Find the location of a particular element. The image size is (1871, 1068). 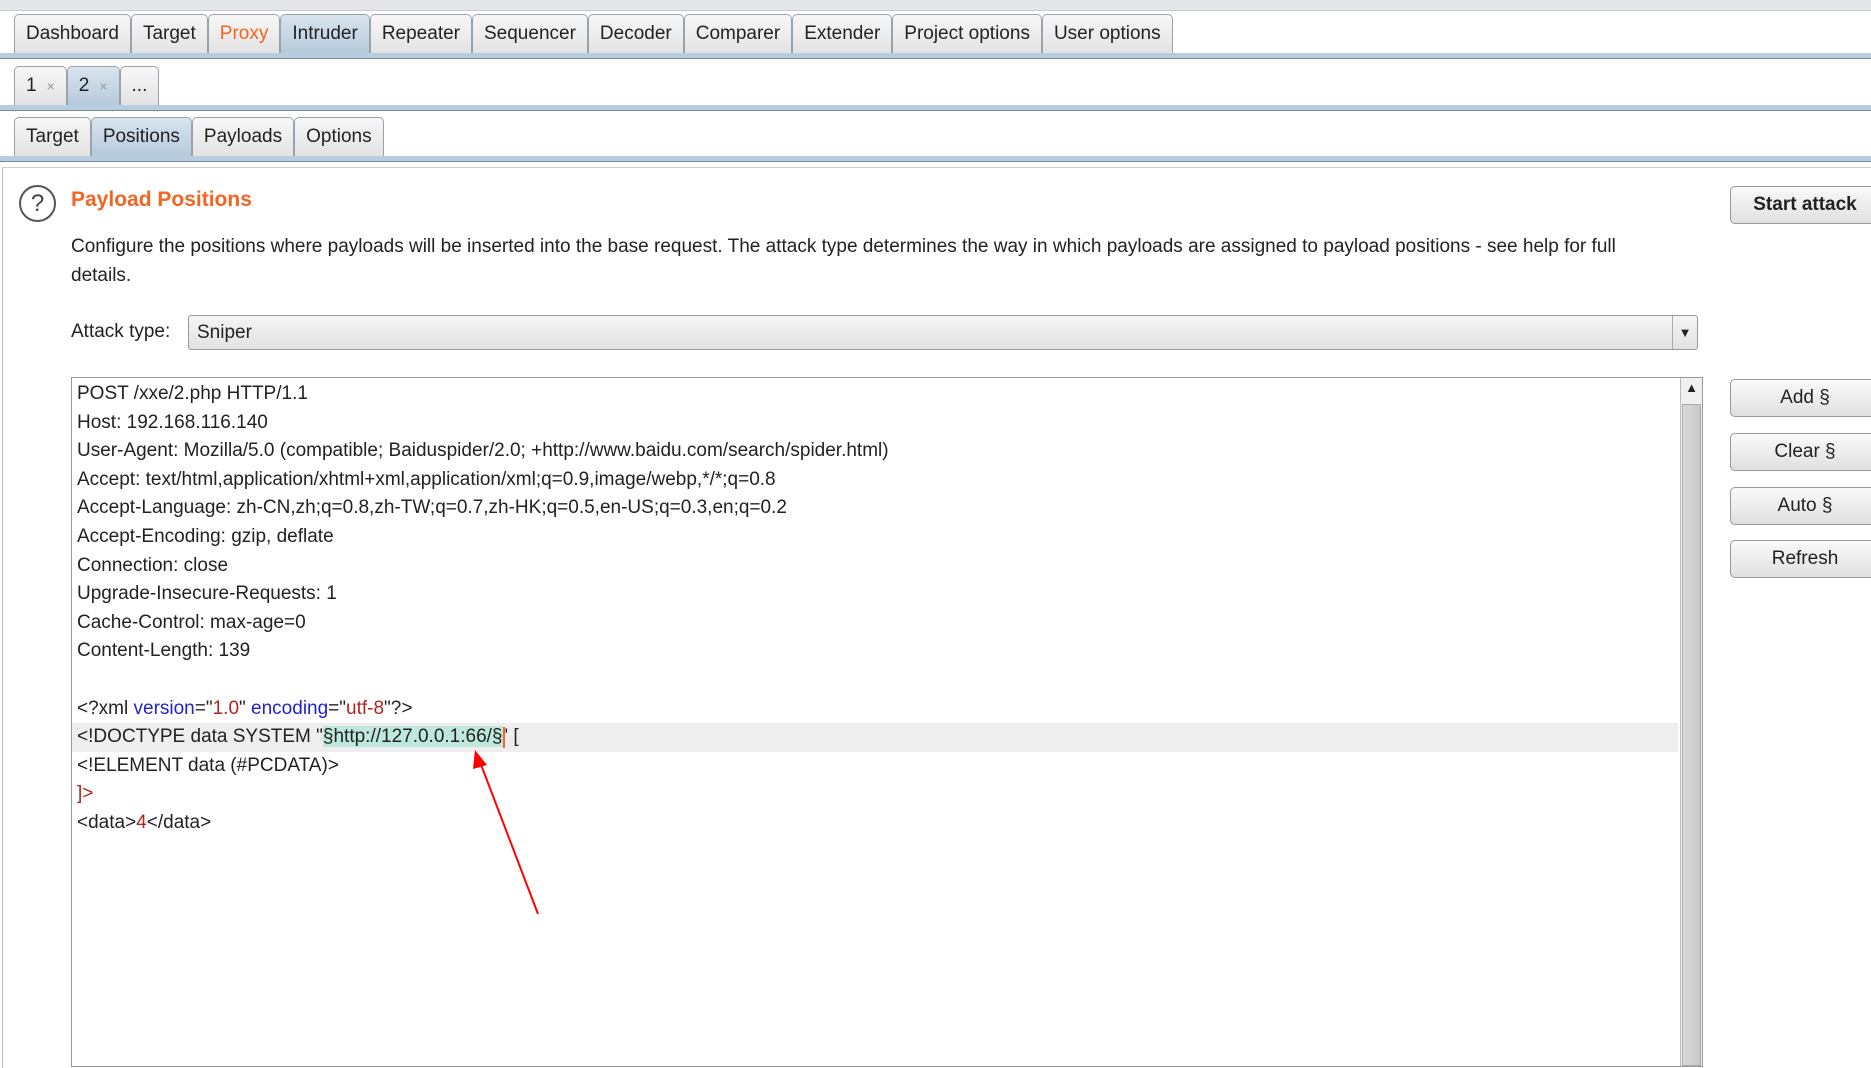

tab-label: Intruder is located at coordinates (325, 33).